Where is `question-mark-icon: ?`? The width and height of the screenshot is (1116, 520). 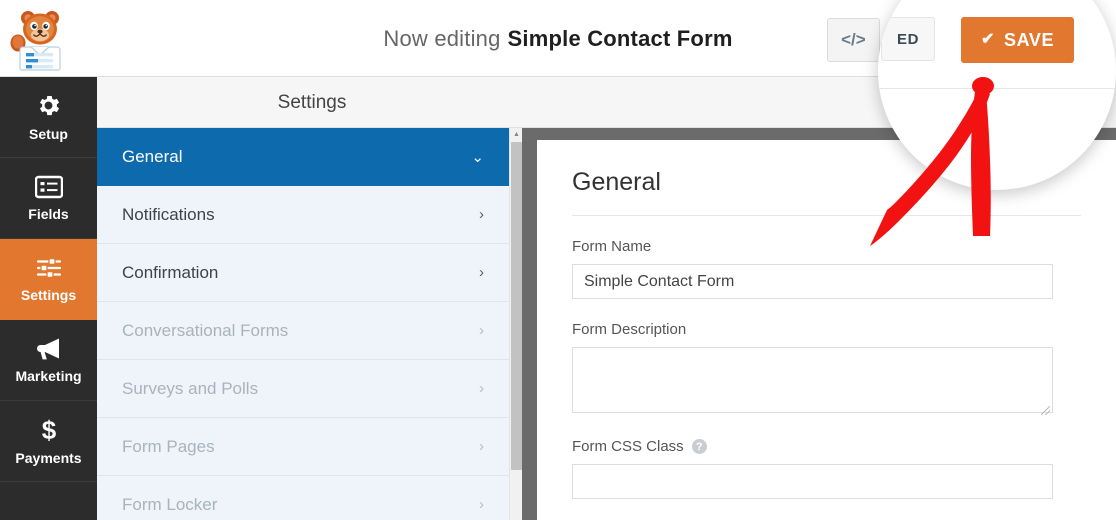
question-mark-icon: ? is located at coordinates (699, 446).